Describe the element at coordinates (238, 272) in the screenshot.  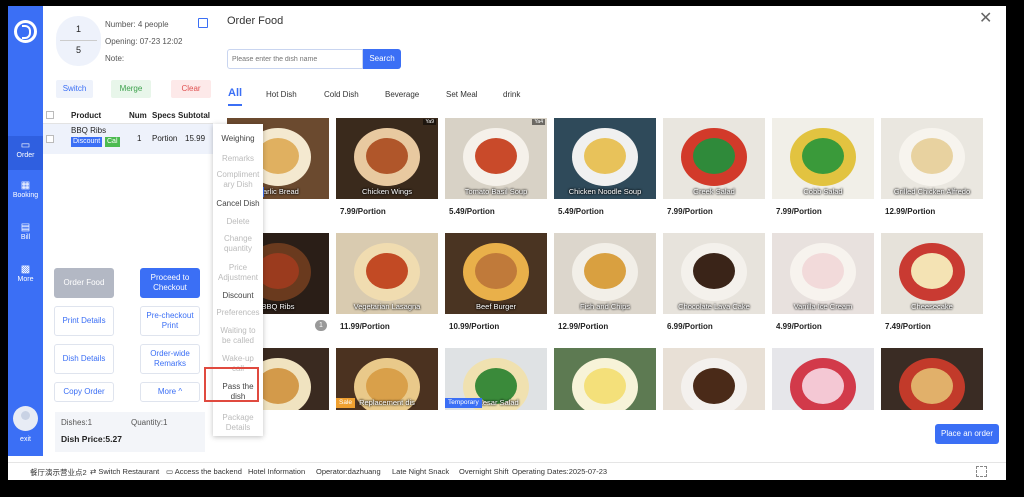
I see `menu-item: Price Adjustment` at that location.